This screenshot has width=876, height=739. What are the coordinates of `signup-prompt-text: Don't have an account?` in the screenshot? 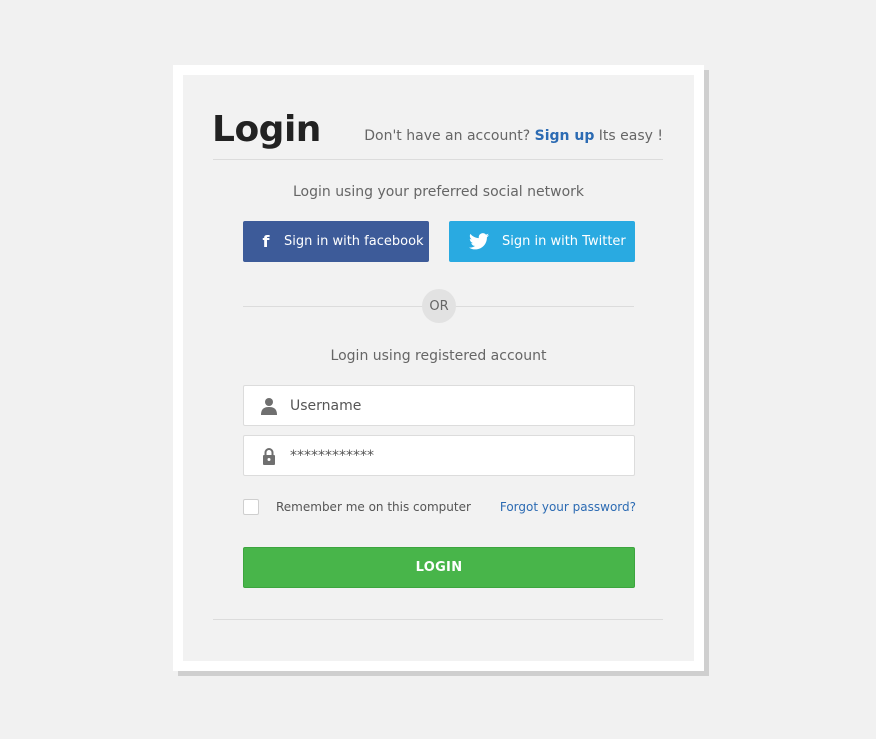 It's located at (447, 136).